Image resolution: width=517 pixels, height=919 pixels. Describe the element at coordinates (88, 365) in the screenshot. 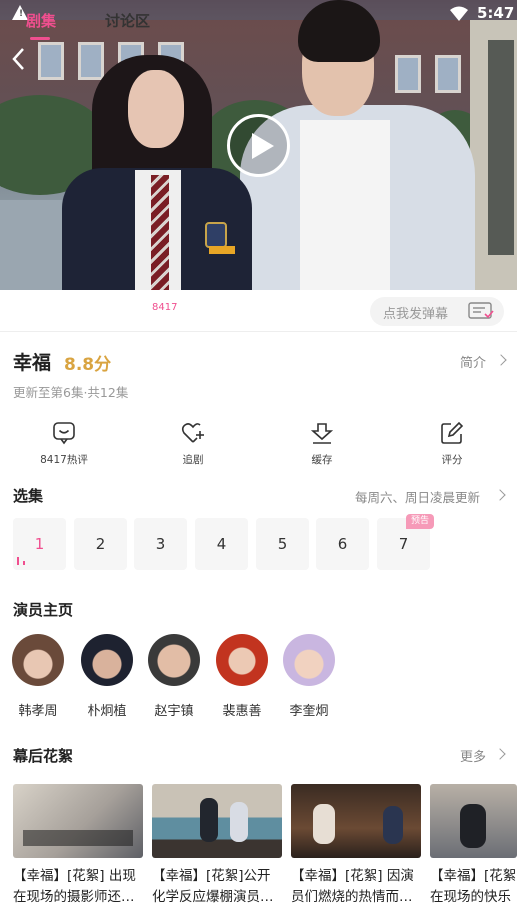

I see `show-score: 8.8分` at that location.